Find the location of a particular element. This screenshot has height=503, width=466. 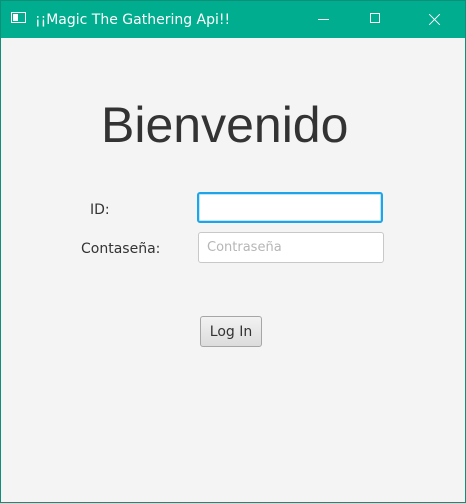

maximize-icon is located at coordinates (375, 18).